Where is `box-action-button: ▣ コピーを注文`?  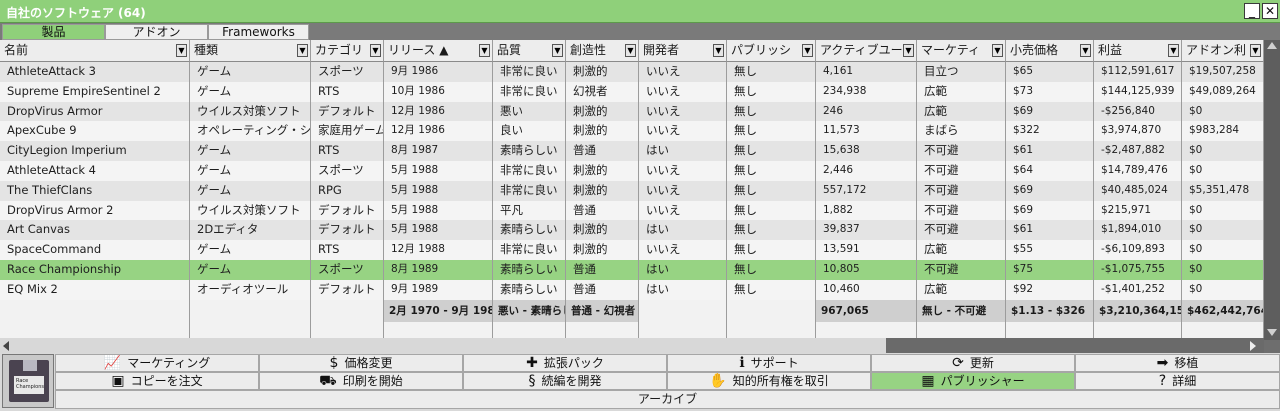 box-action-button: ▣ コピーを注文 is located at coordinates (157, 381).